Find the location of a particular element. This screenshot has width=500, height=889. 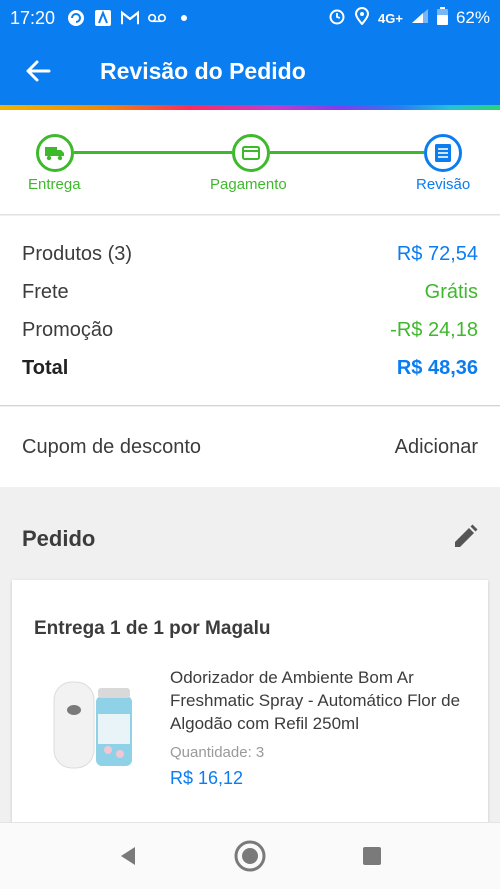

products-label: Produtos (3) is located at coordinates (77, 253).